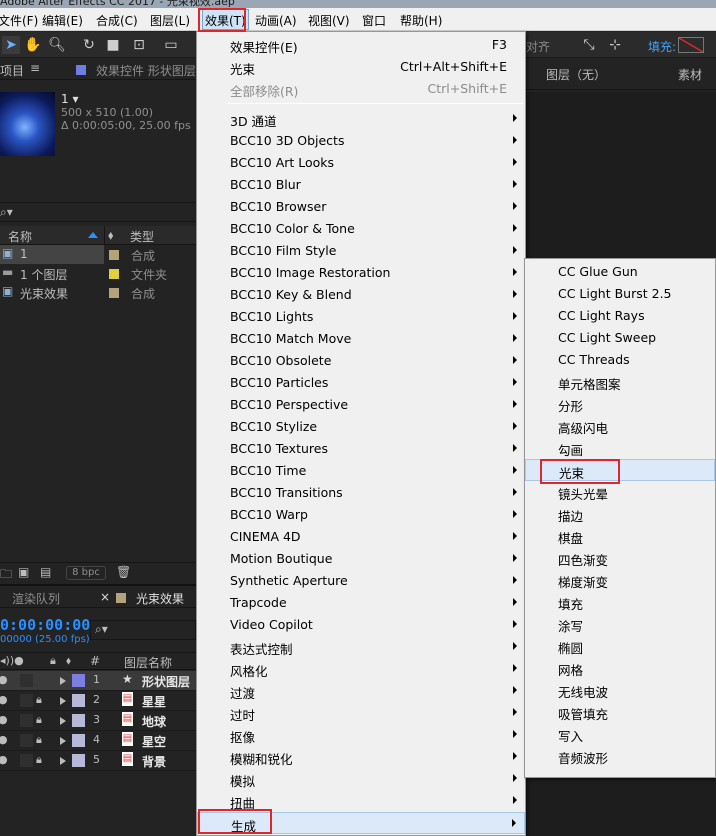 Image resolution: width=716 pixels, height=836 pixels. Describe the element at coordinates (361, 185) in the screenshot. I see `menu-category-item: BCC10 Blur` at that location.